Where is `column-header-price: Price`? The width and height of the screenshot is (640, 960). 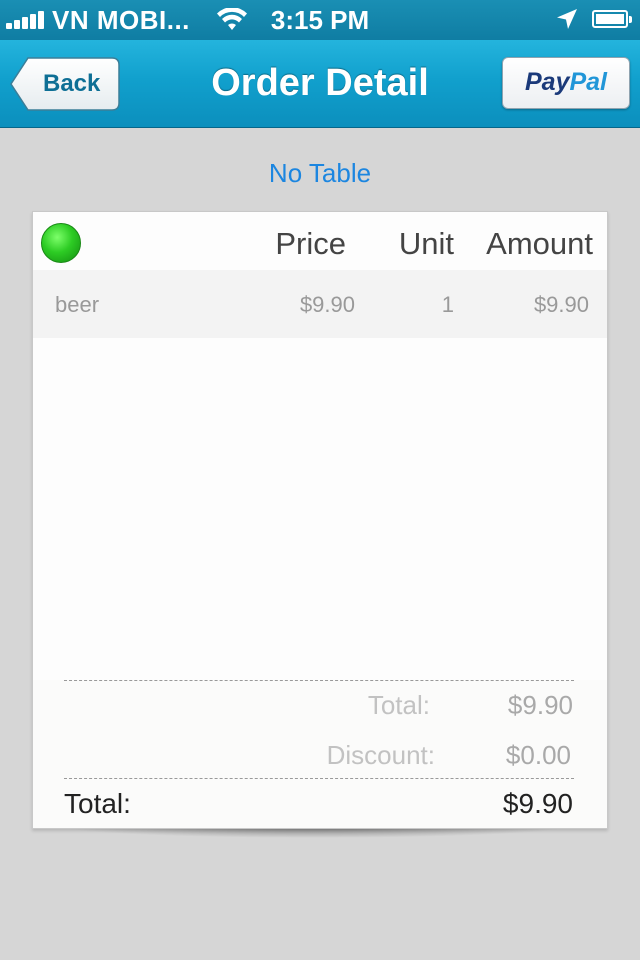 column-header-price: Price is located at coordinates (310, 243).